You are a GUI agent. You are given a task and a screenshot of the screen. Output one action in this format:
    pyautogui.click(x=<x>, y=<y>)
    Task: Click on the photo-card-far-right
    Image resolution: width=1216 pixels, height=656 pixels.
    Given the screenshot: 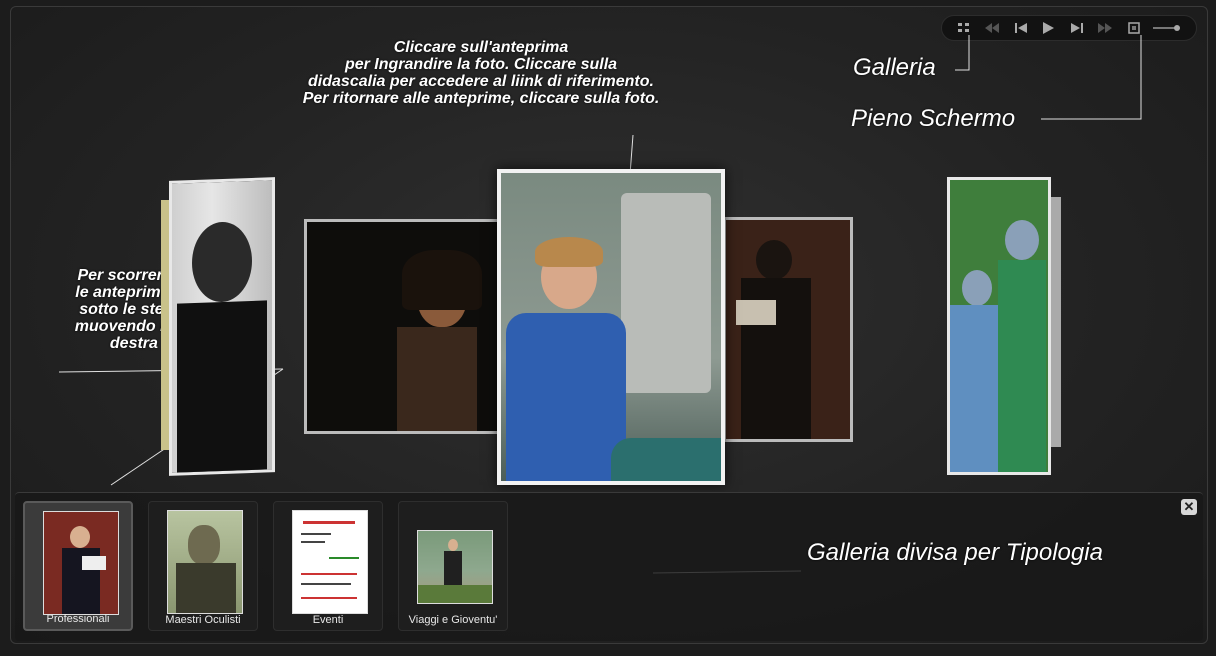 What is the action you would take?
    pyautogui.click(x=1056, y=322)
    